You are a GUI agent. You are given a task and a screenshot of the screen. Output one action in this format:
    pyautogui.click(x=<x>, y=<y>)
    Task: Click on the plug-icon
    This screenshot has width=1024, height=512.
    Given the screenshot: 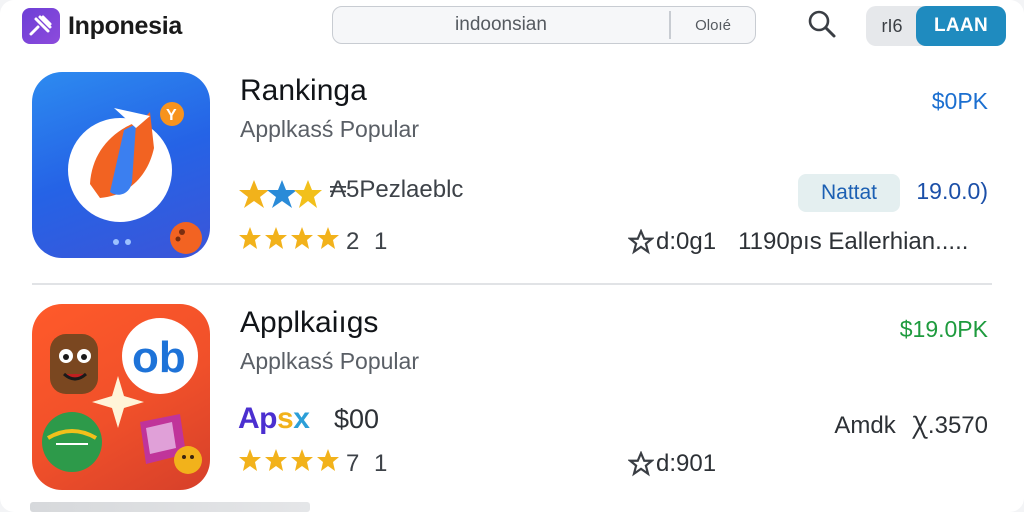 What is the action you would take?
    pyautogui.click(x=40, y=25)
    